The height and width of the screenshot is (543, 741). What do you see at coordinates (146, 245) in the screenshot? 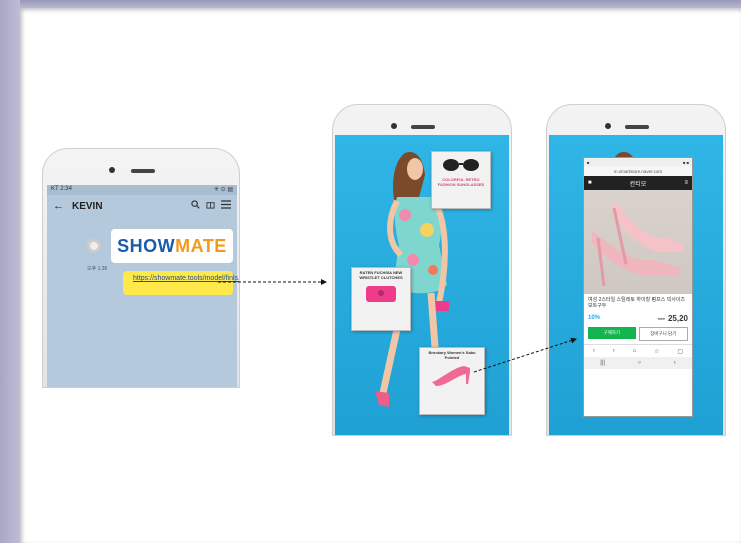
I see `logo-text-show: SHOW` at bounding box center [146, 245].